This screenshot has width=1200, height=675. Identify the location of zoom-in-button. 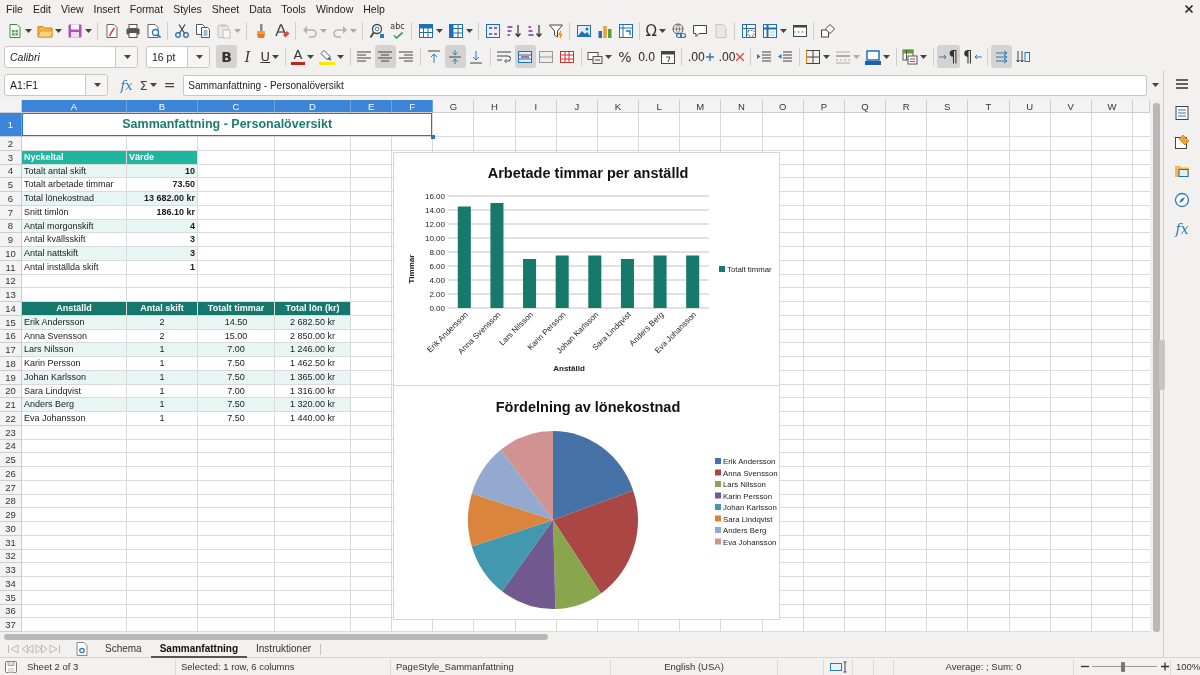
(1164, 666).